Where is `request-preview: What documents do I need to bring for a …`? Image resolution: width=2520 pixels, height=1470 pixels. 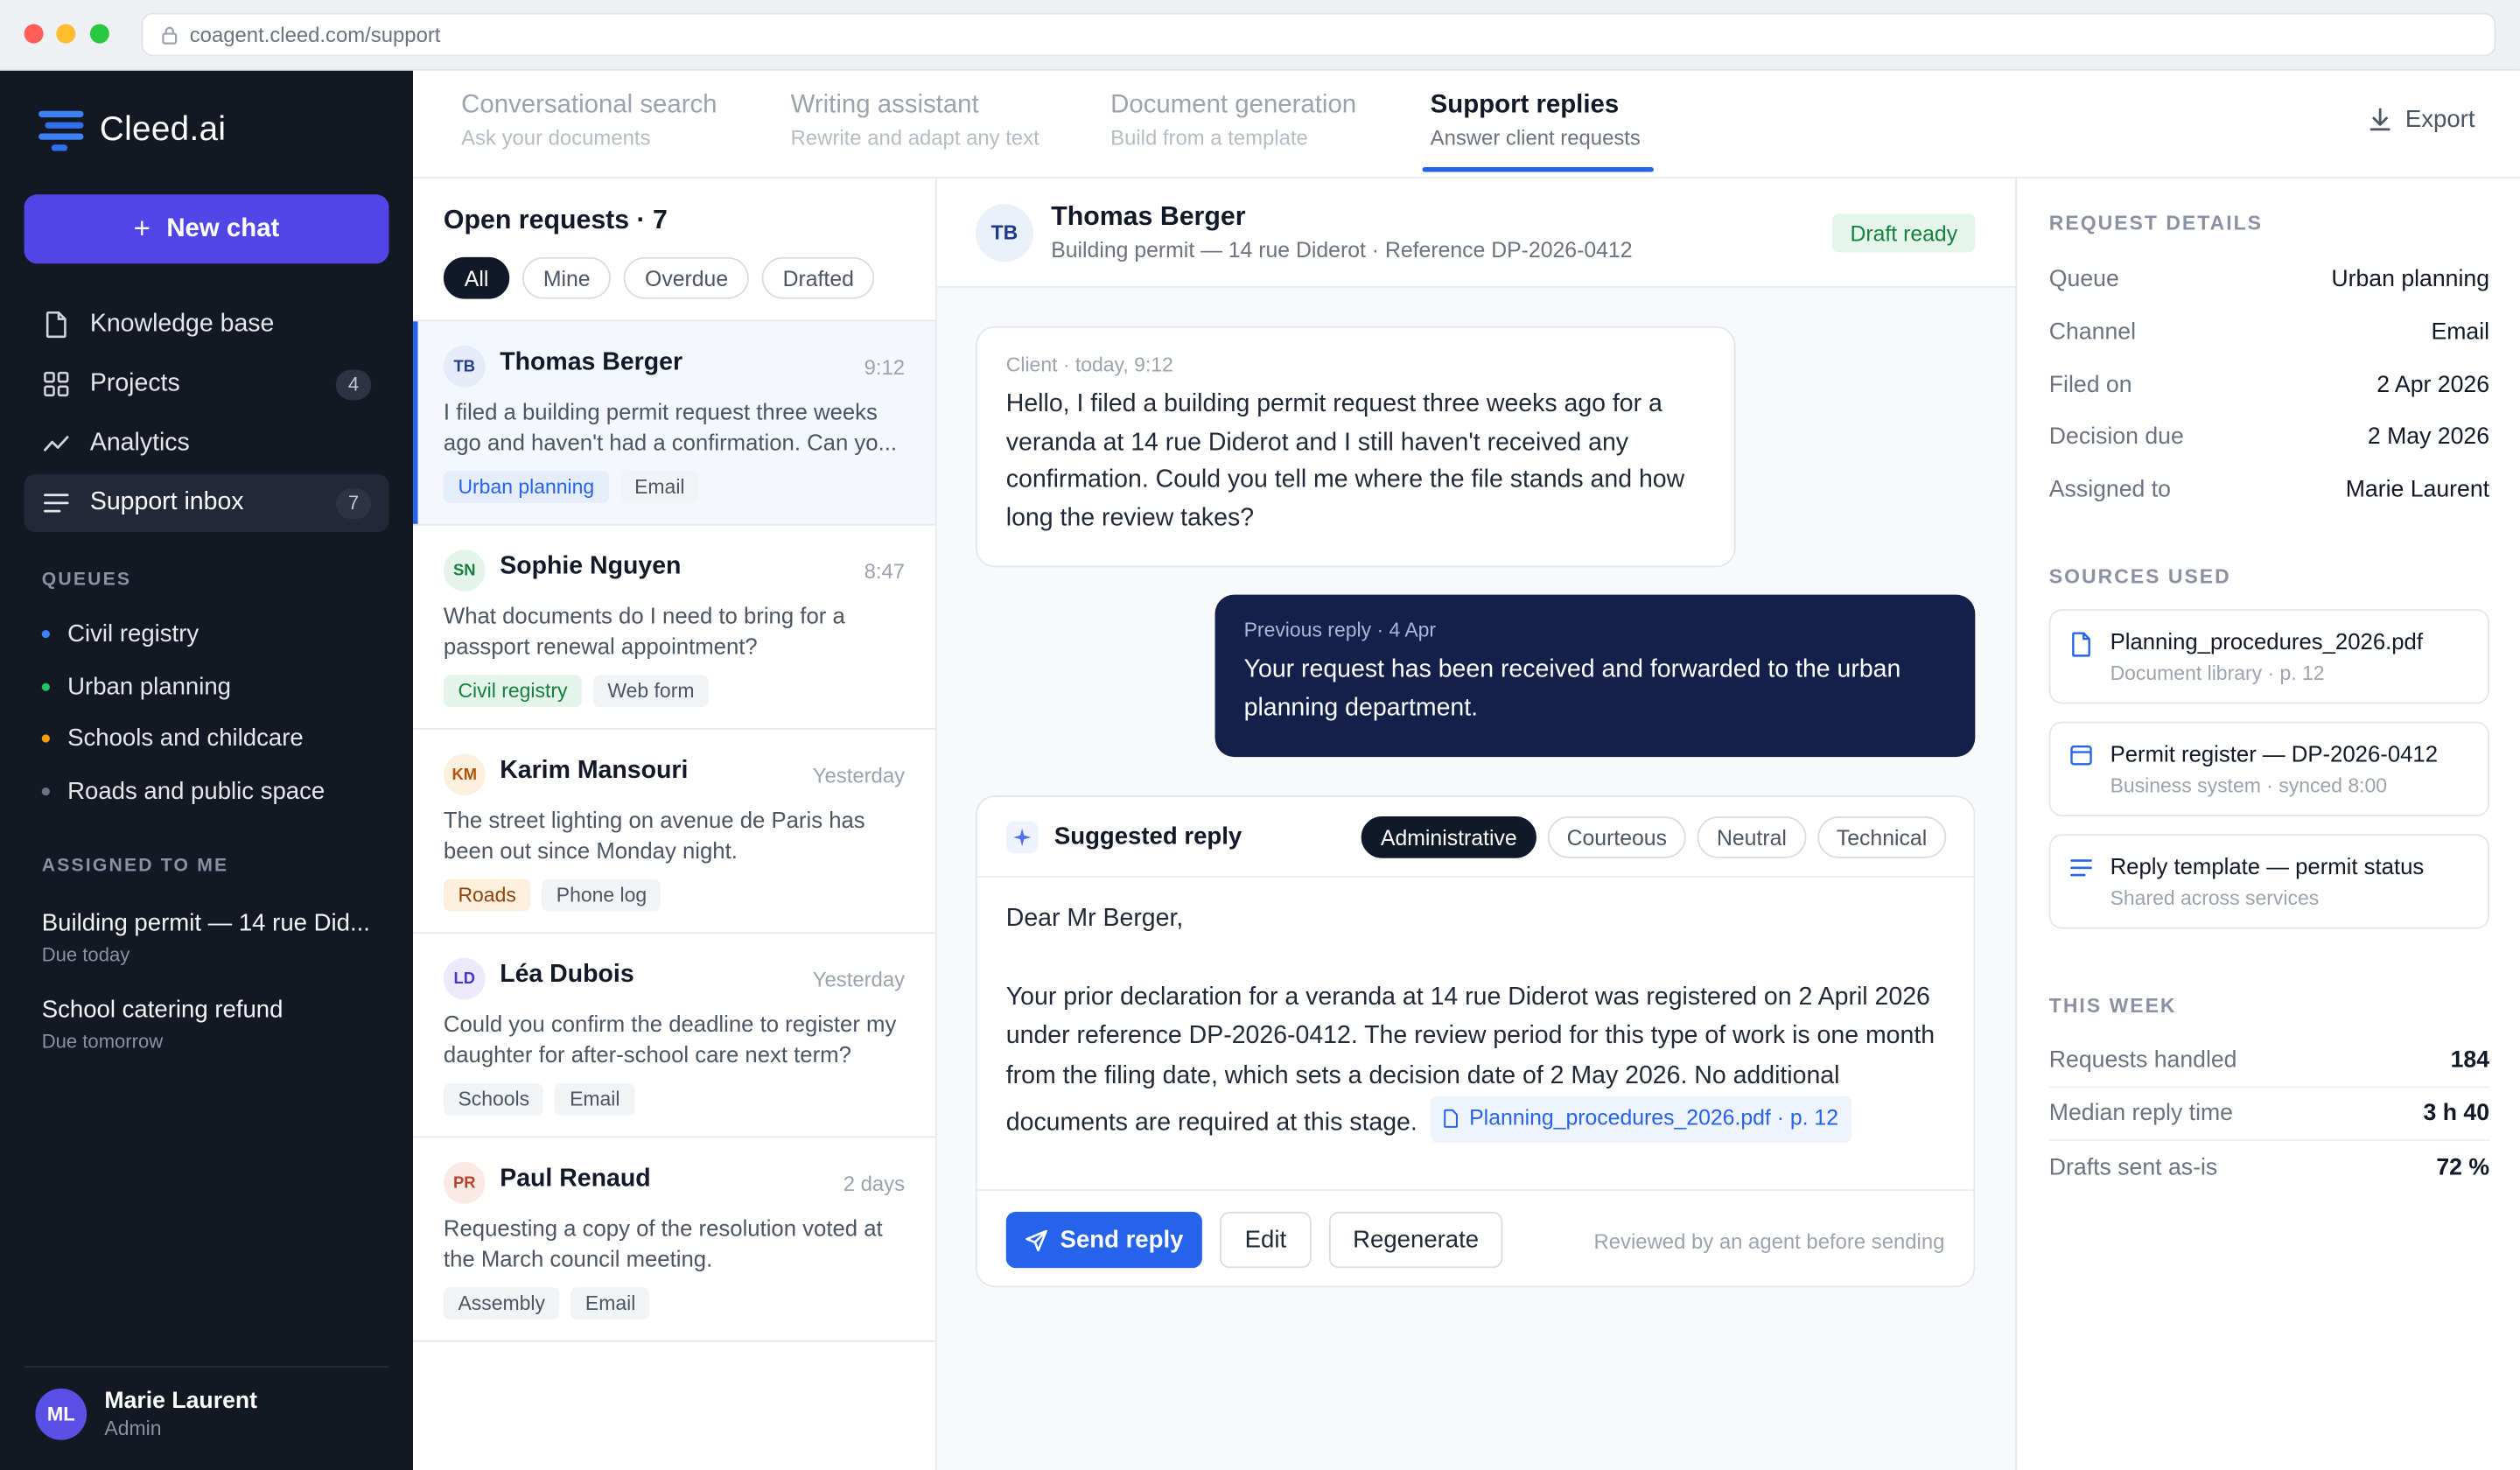
request-preview: What documents do I need to bring for a … is located at coordinates (644, 631).